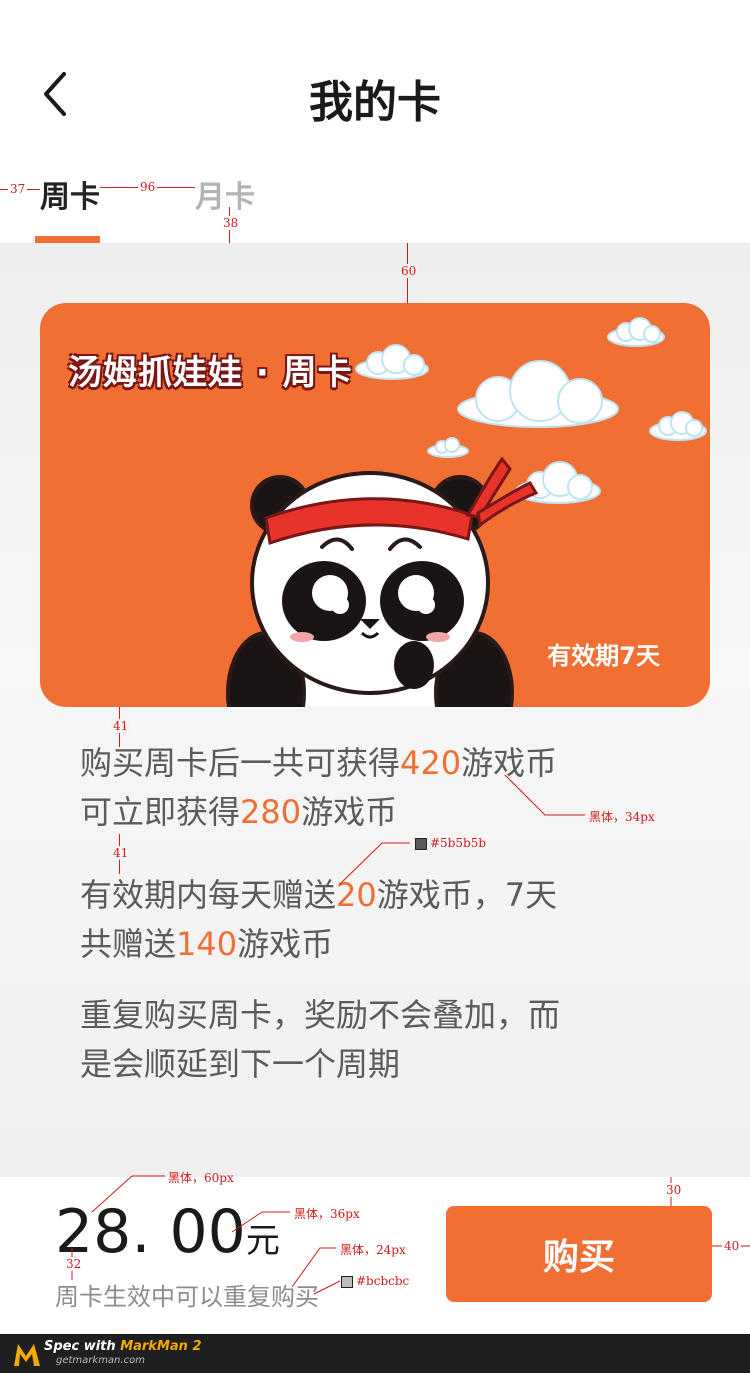 This screenshot has width=750, height=1373. Describe the element at coordinates (458, 843) in the screenshot. I see `spec-label: #5b5b5b` at that location.